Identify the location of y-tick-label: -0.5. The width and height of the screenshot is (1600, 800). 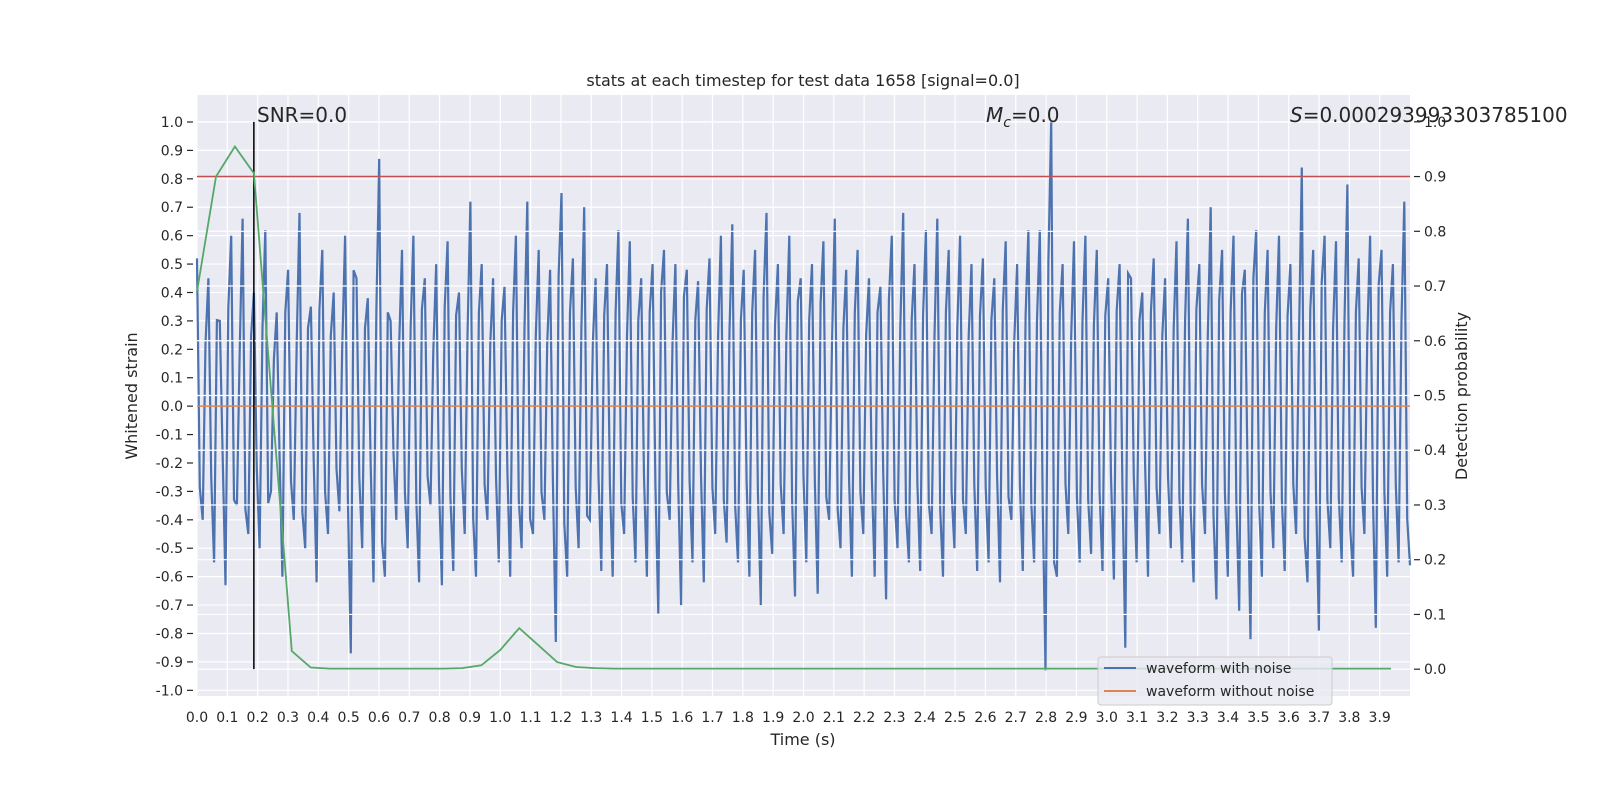
(169, 549).